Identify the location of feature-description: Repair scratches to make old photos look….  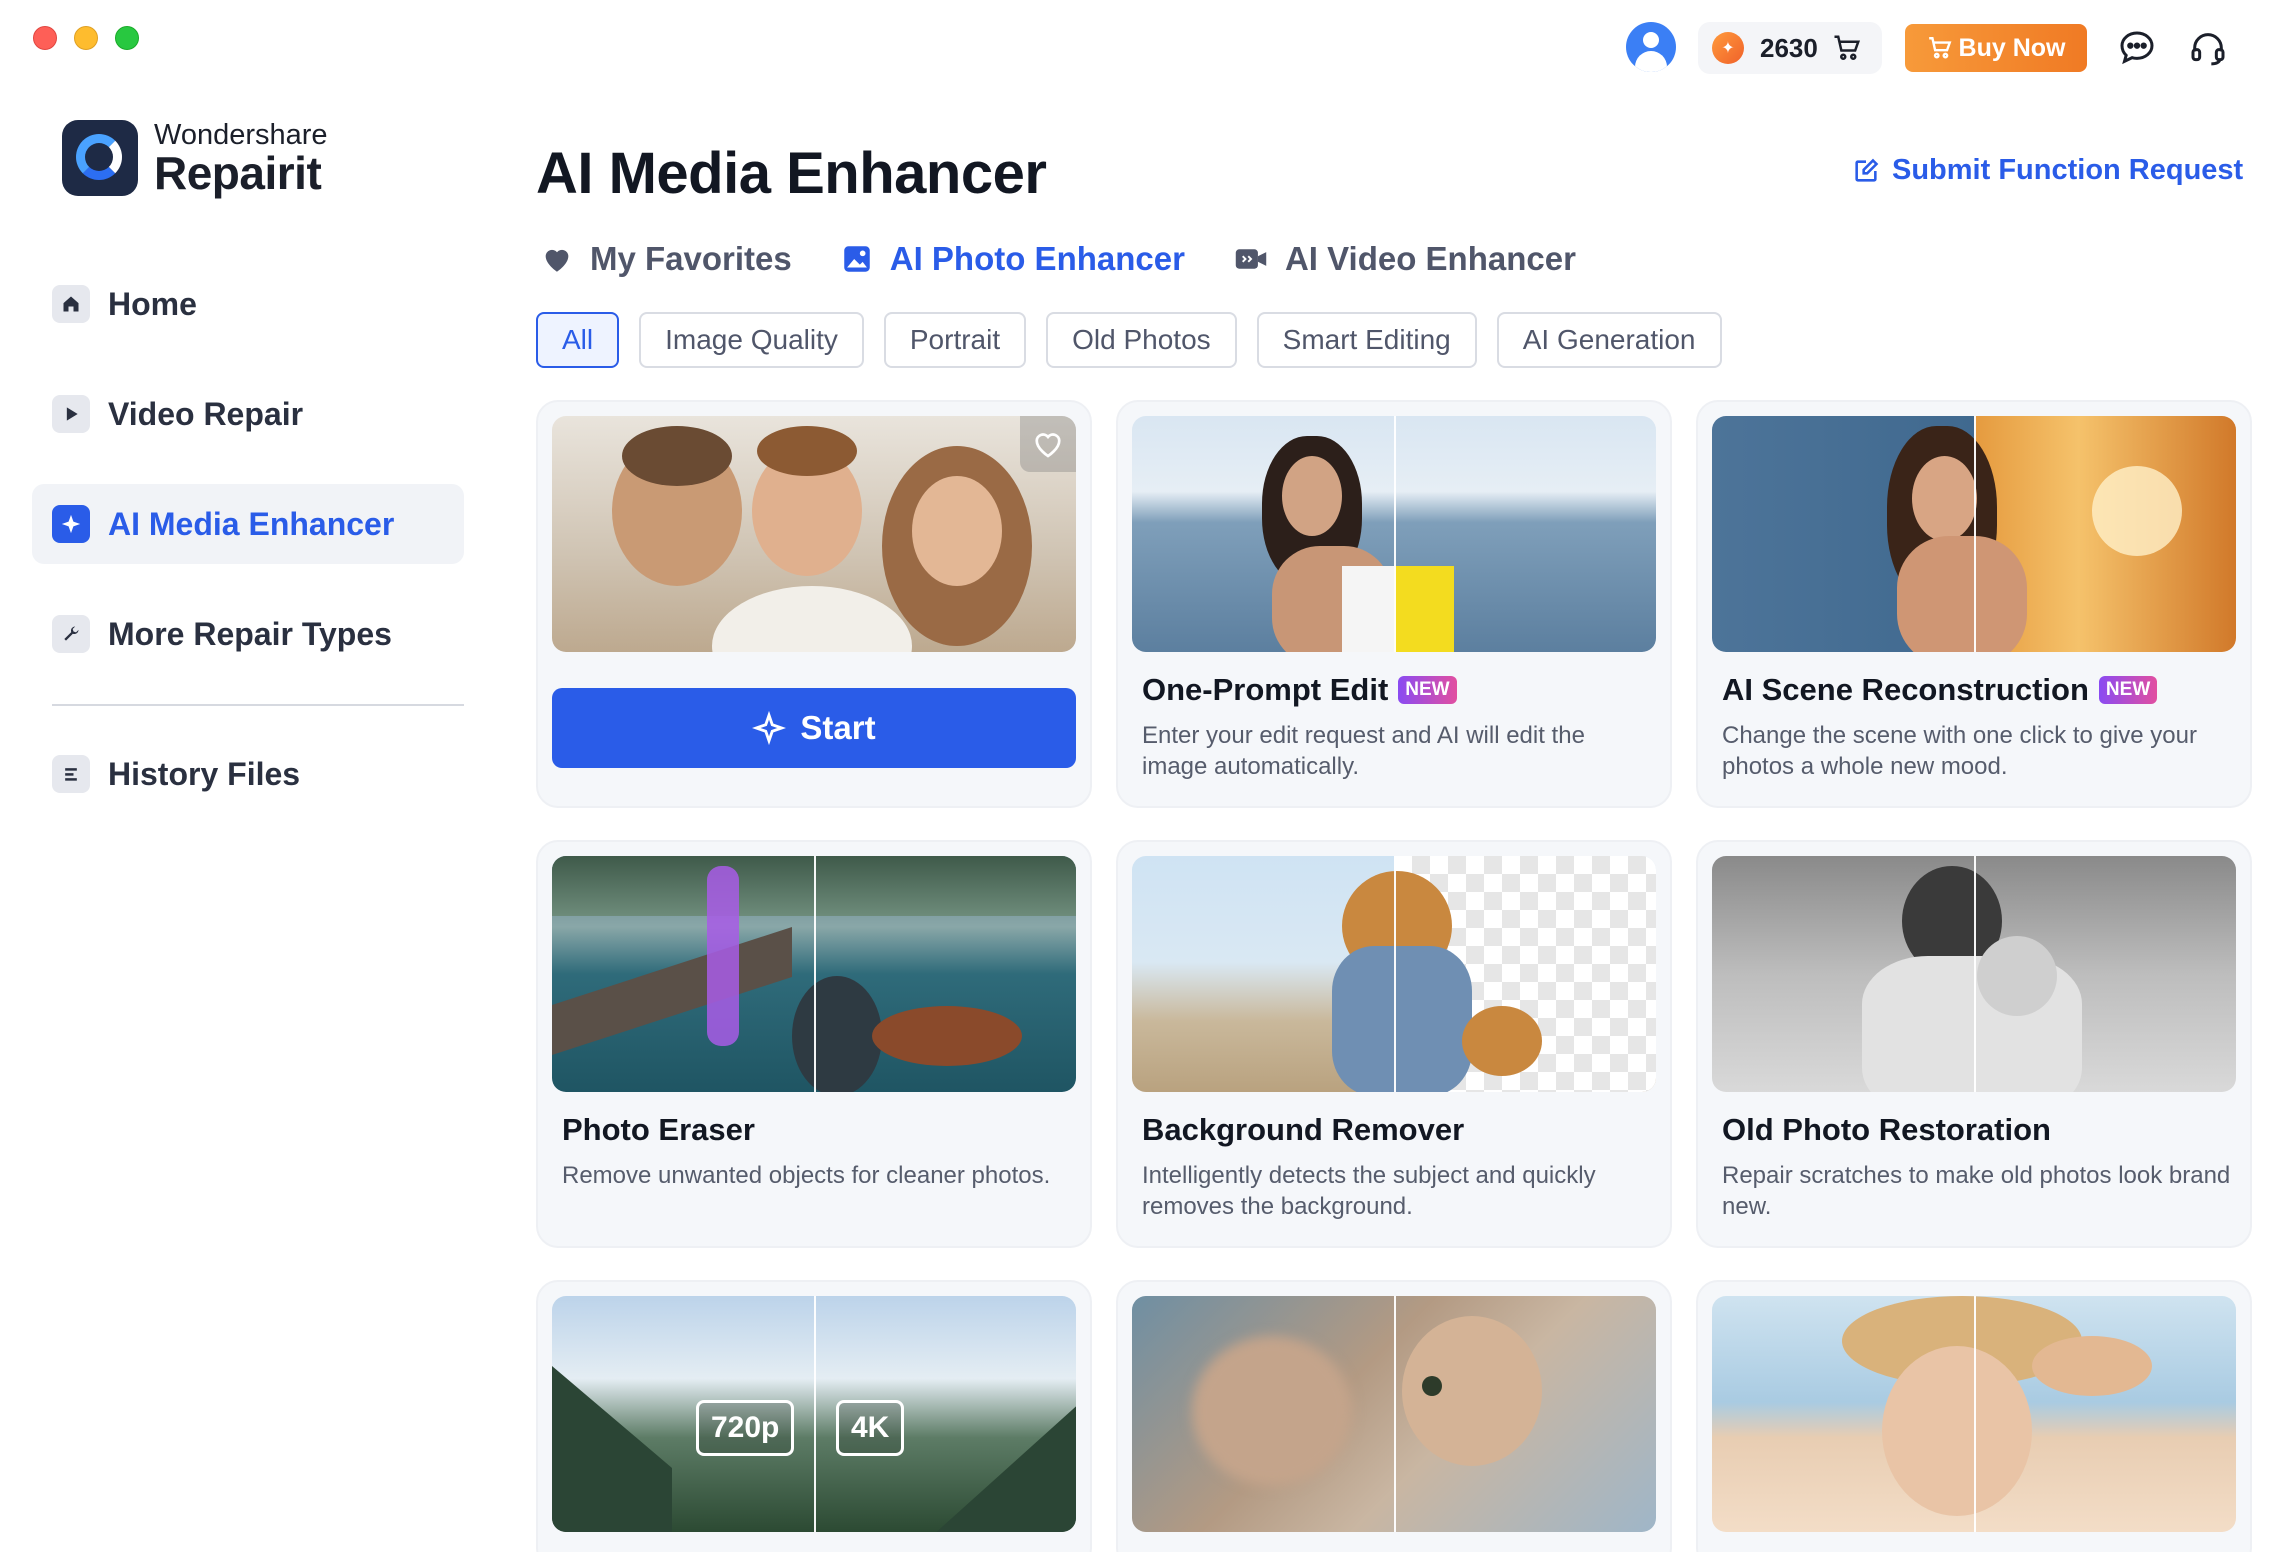
(1976, 1191).